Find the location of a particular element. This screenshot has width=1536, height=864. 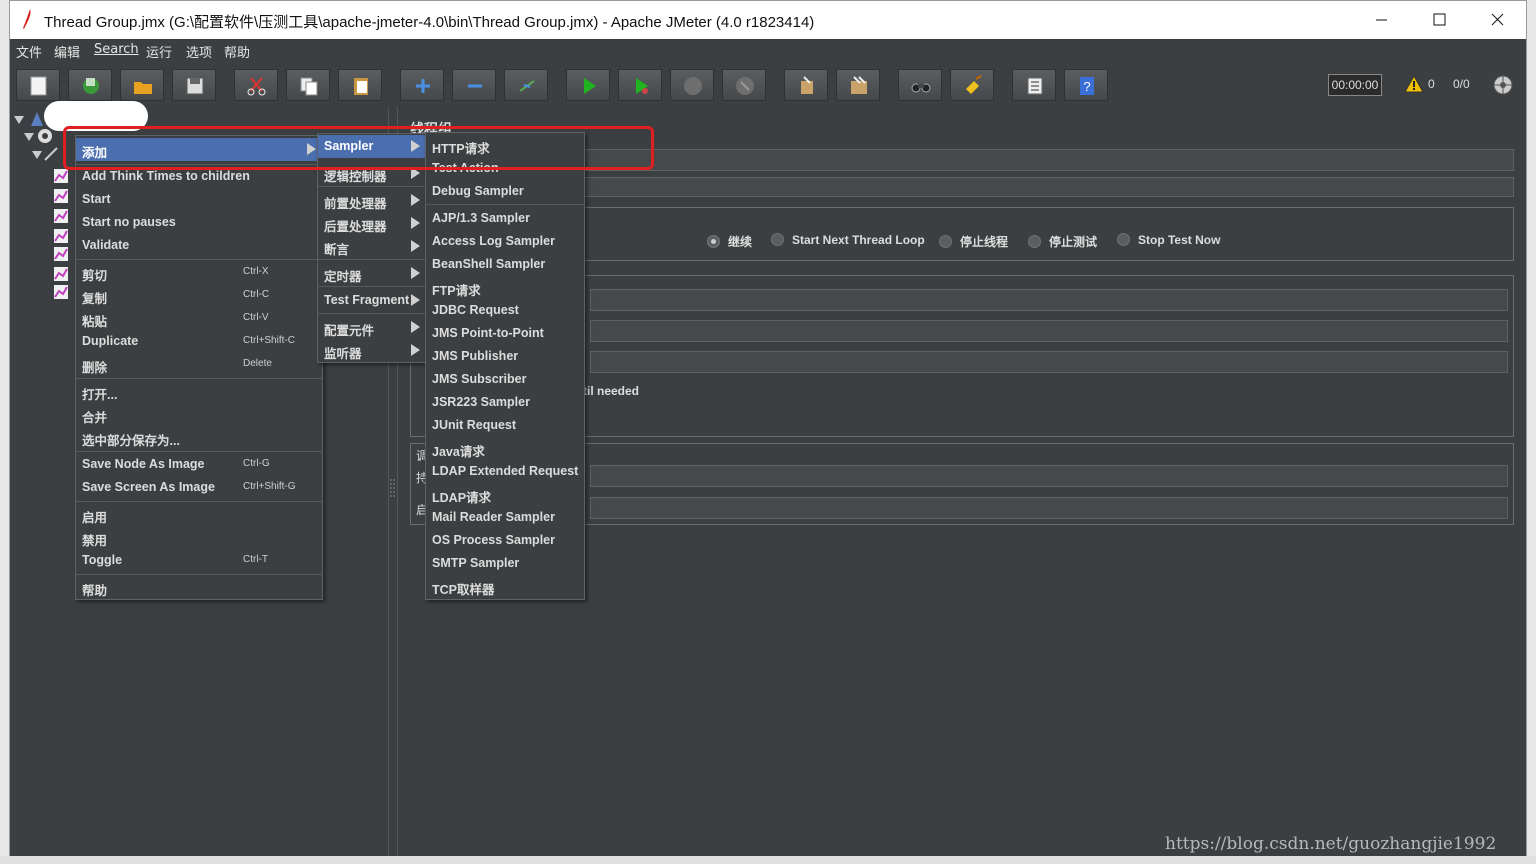

templates-button is located at coordinates (90, 85).